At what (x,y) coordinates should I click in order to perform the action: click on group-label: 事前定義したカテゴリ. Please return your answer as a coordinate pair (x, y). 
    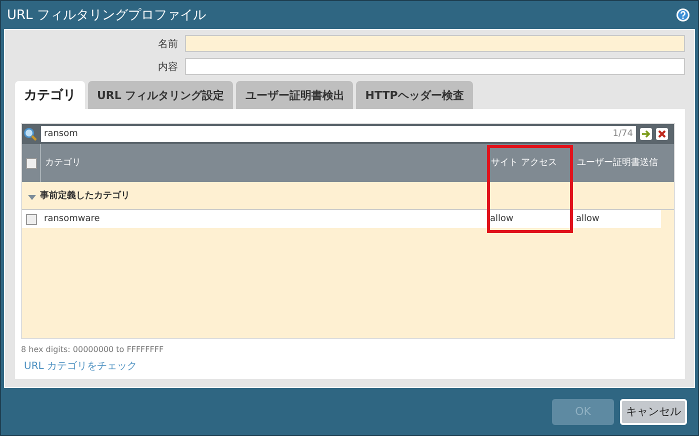
    Looking at the image, I should click on (85, 195).